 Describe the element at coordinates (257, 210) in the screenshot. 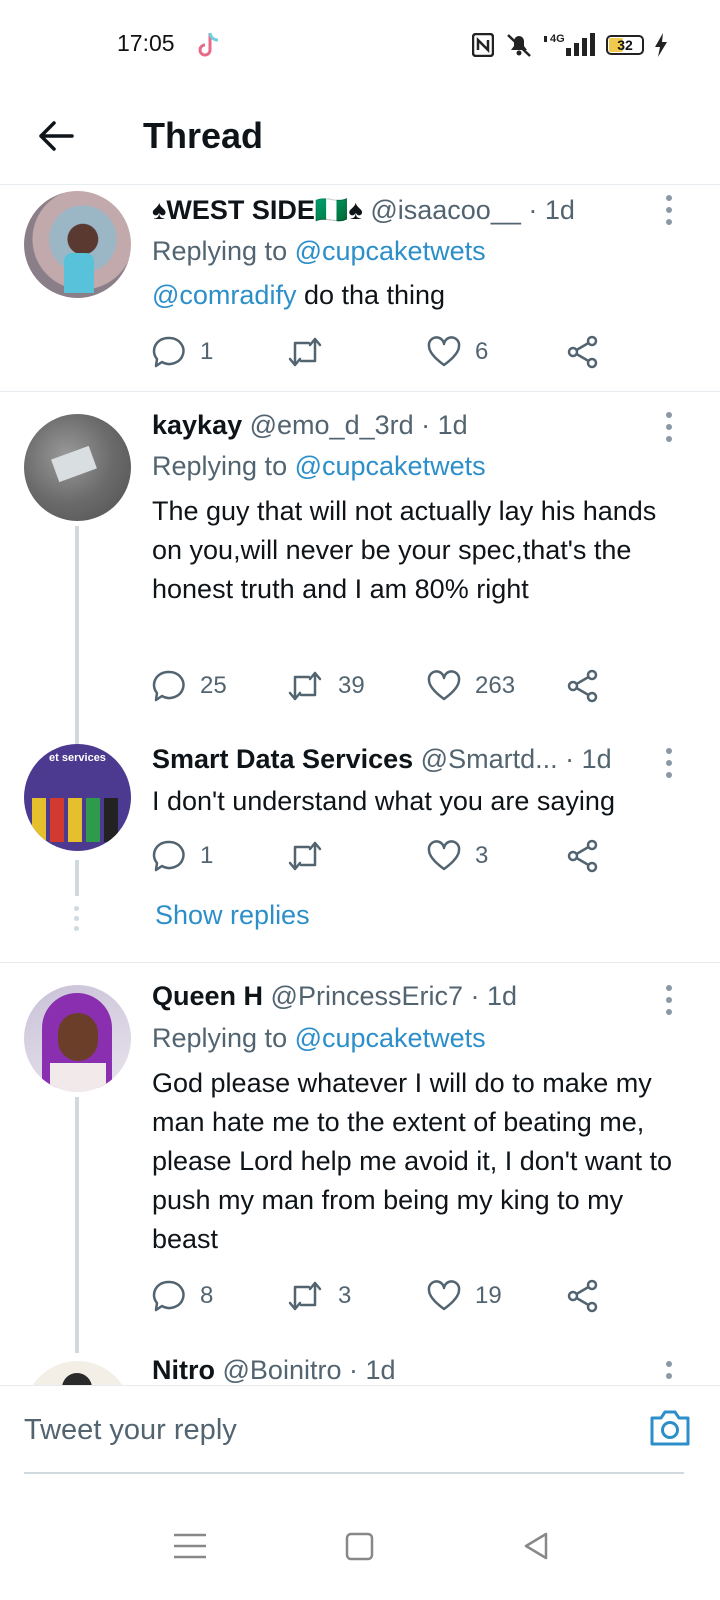

I see `display-name: ♠WEST SIDE🇳🇬♠` at that location.